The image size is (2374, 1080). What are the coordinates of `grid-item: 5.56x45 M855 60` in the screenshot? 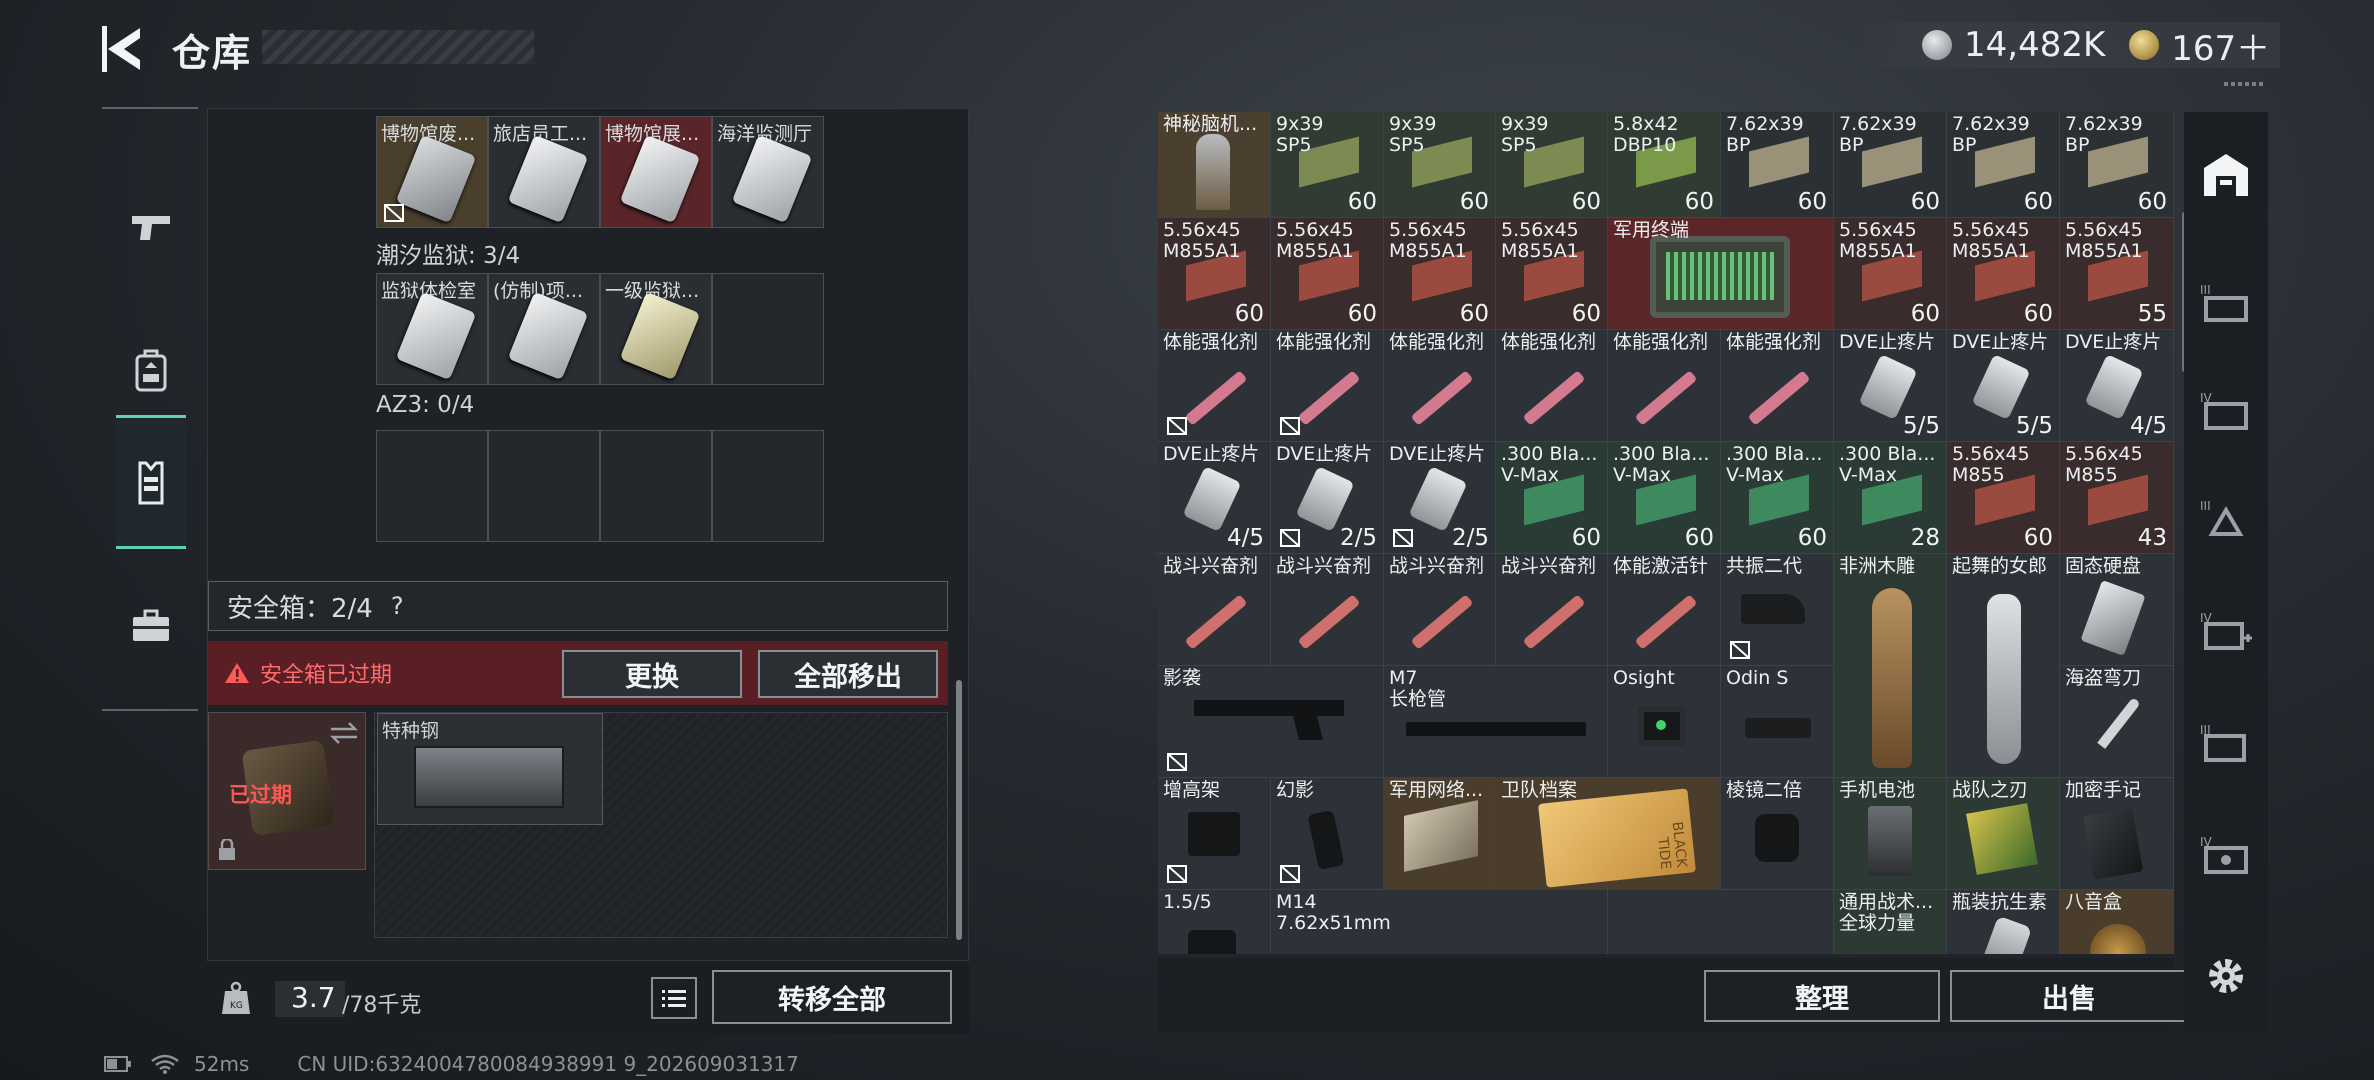 It's located at (2003, 498).